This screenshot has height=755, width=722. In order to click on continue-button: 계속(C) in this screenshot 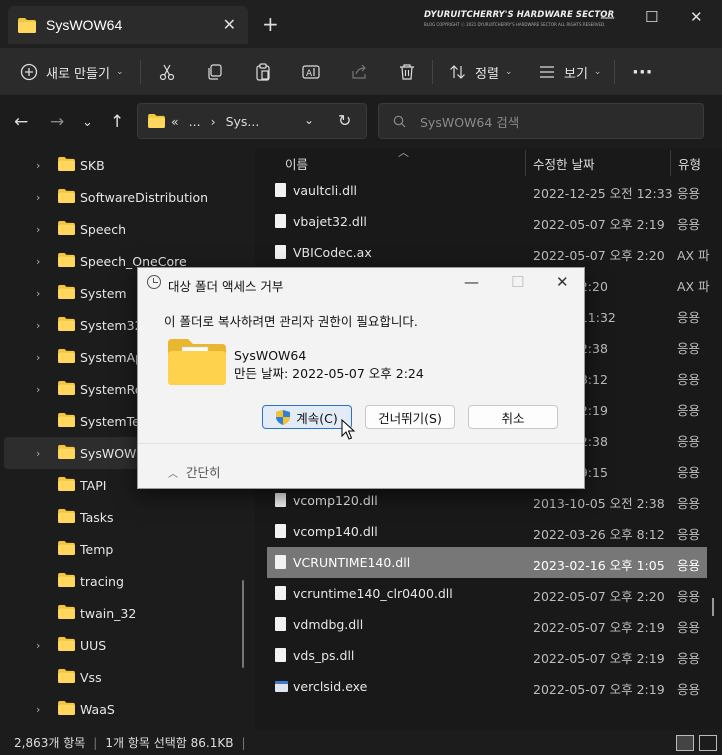, I will do `click(307, 417)`.